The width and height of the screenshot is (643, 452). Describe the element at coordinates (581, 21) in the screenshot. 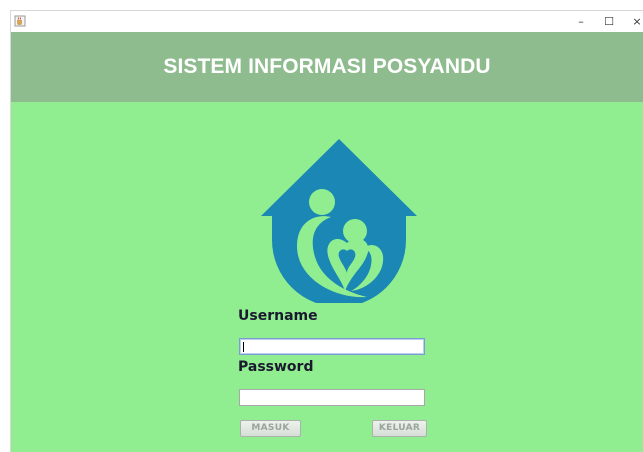

I see `minimize-button: –` at that location.